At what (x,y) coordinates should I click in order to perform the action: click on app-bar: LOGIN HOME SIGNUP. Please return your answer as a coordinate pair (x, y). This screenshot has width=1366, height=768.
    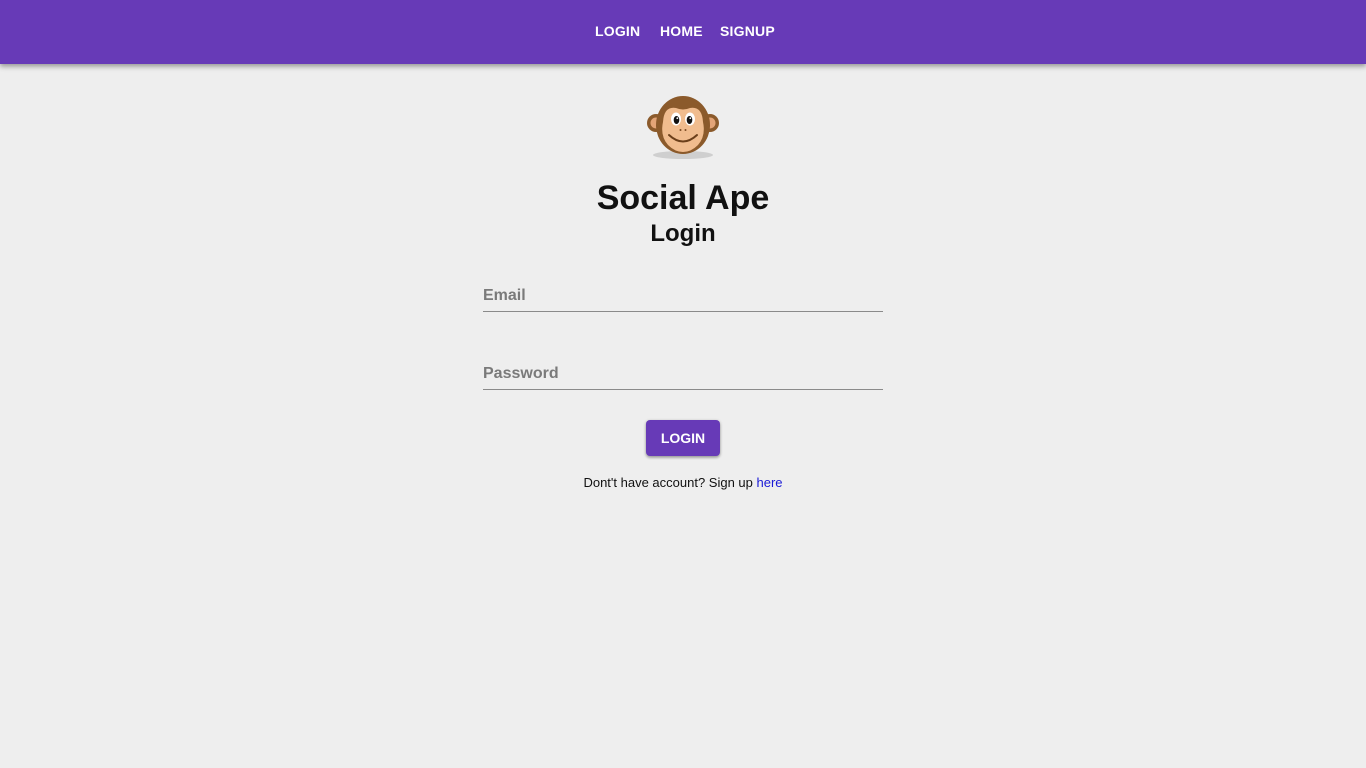
    Looking at the image, I should click on (683, 32).